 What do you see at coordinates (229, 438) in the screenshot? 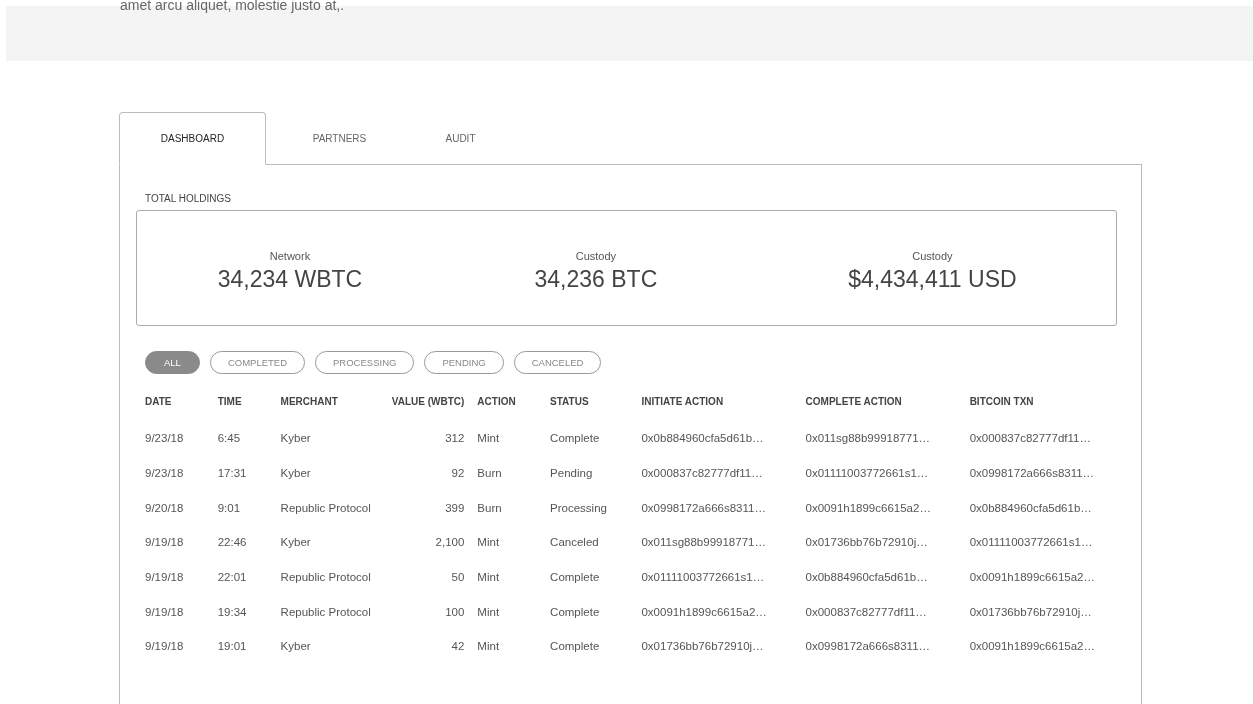
I see `table-cell-text: 6:45` at bounding box center [229, 438].